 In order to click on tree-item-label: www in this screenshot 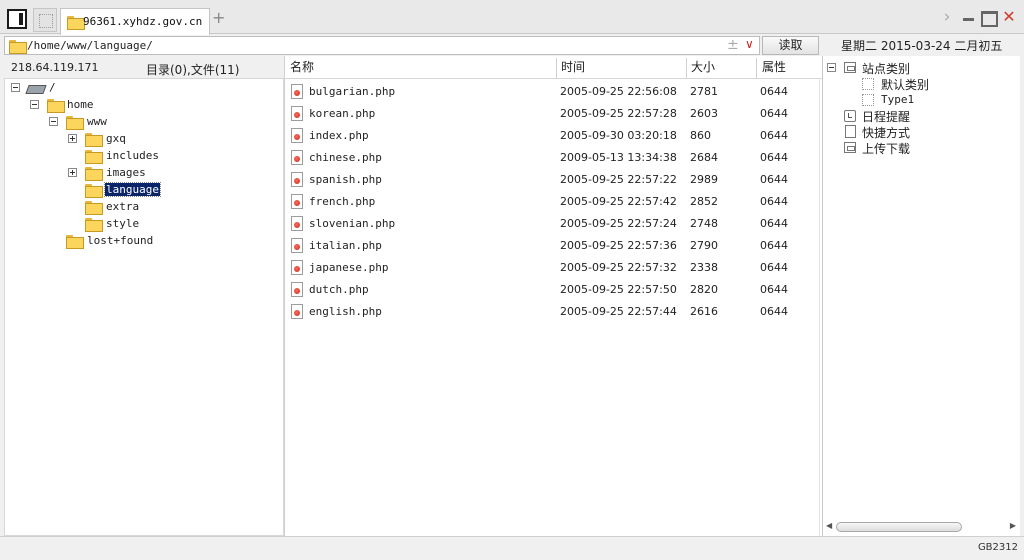, I will do `click(97, 121)`.